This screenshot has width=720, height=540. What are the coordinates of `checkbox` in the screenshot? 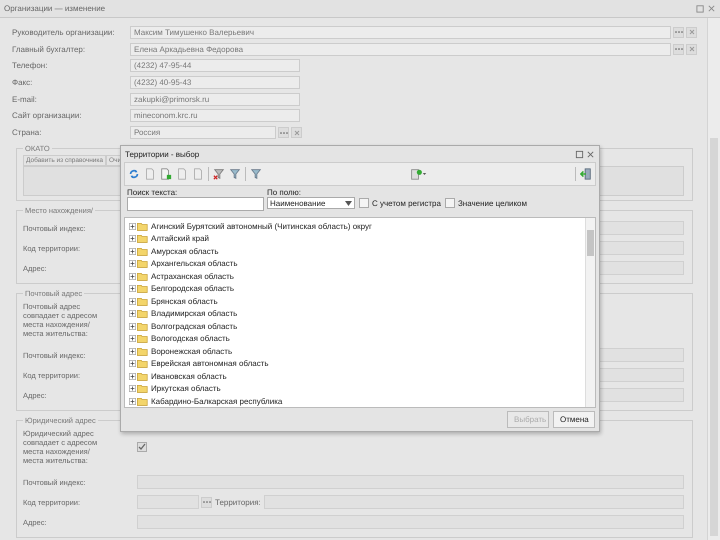 It's located at (142, 447).